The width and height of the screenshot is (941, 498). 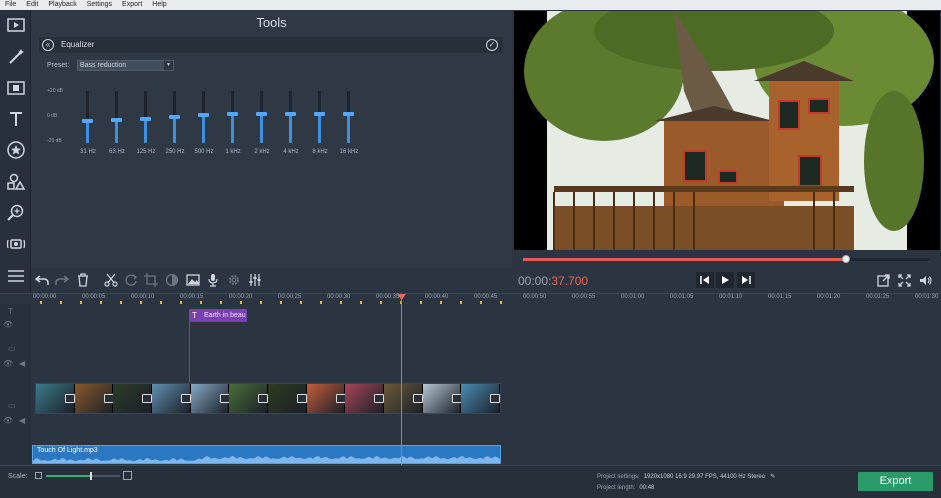 I want to click on sidebar-stickers-button, so click(x=15, y=149).